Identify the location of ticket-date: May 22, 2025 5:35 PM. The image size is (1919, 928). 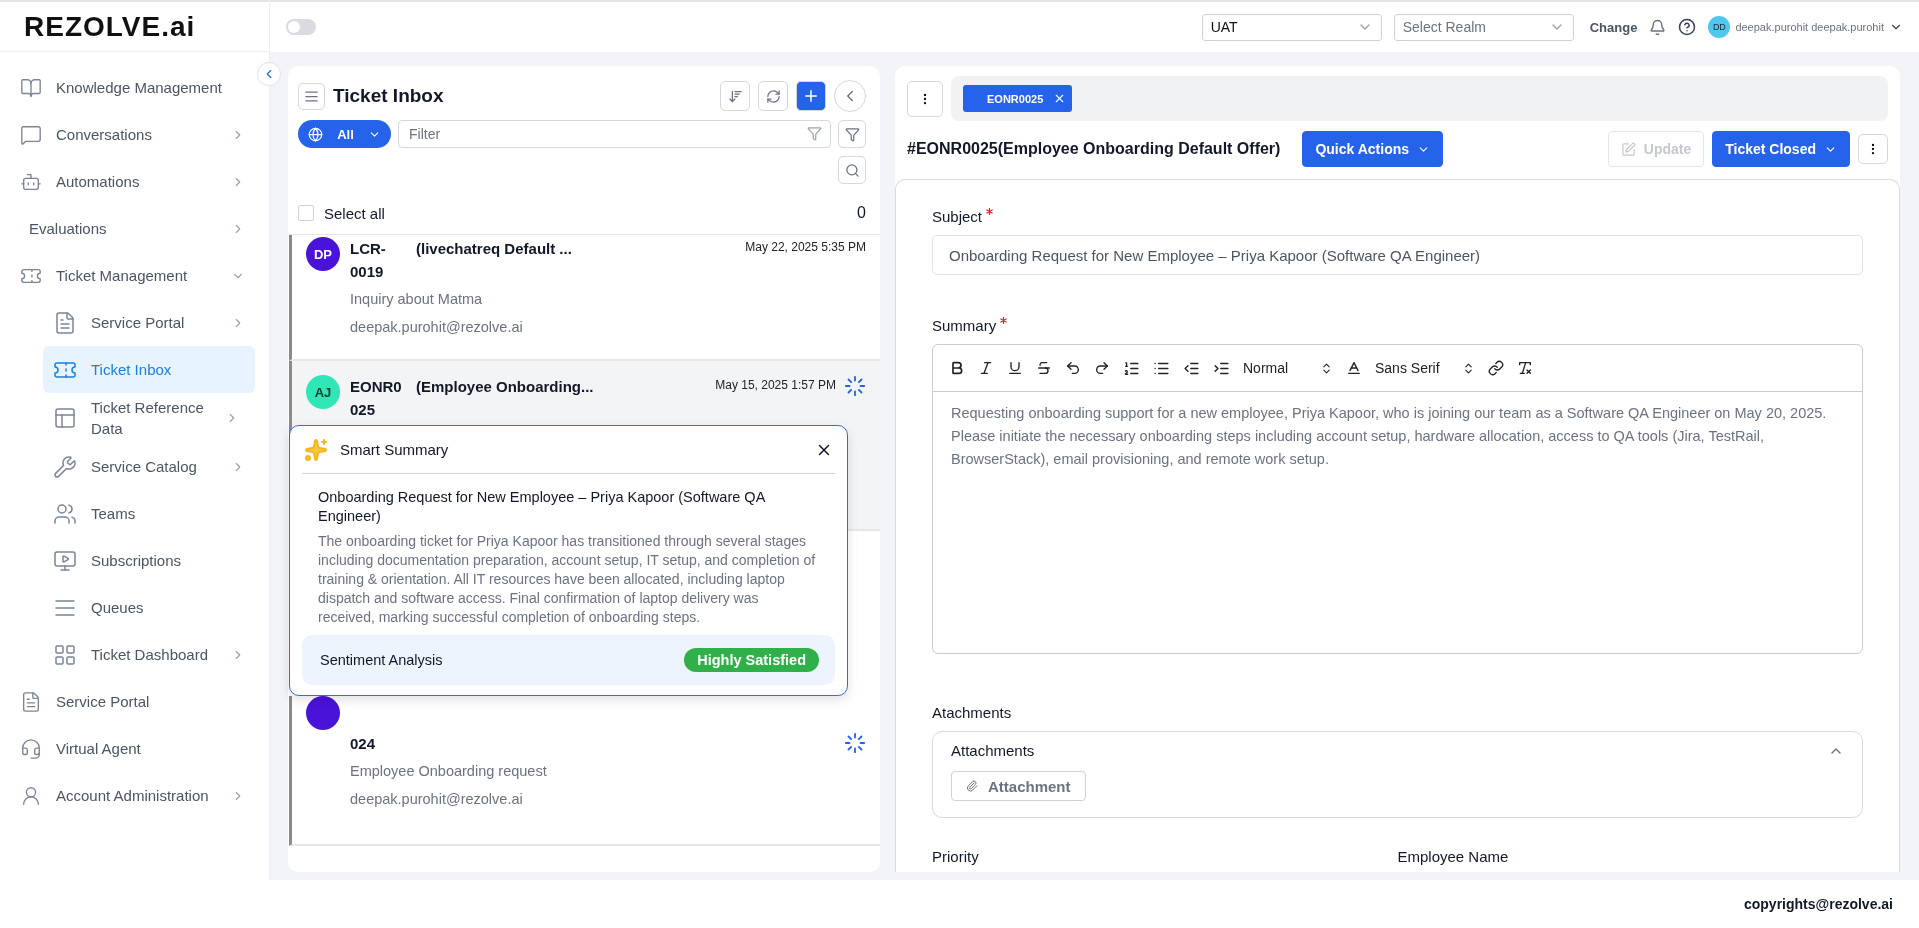
(805, 247).